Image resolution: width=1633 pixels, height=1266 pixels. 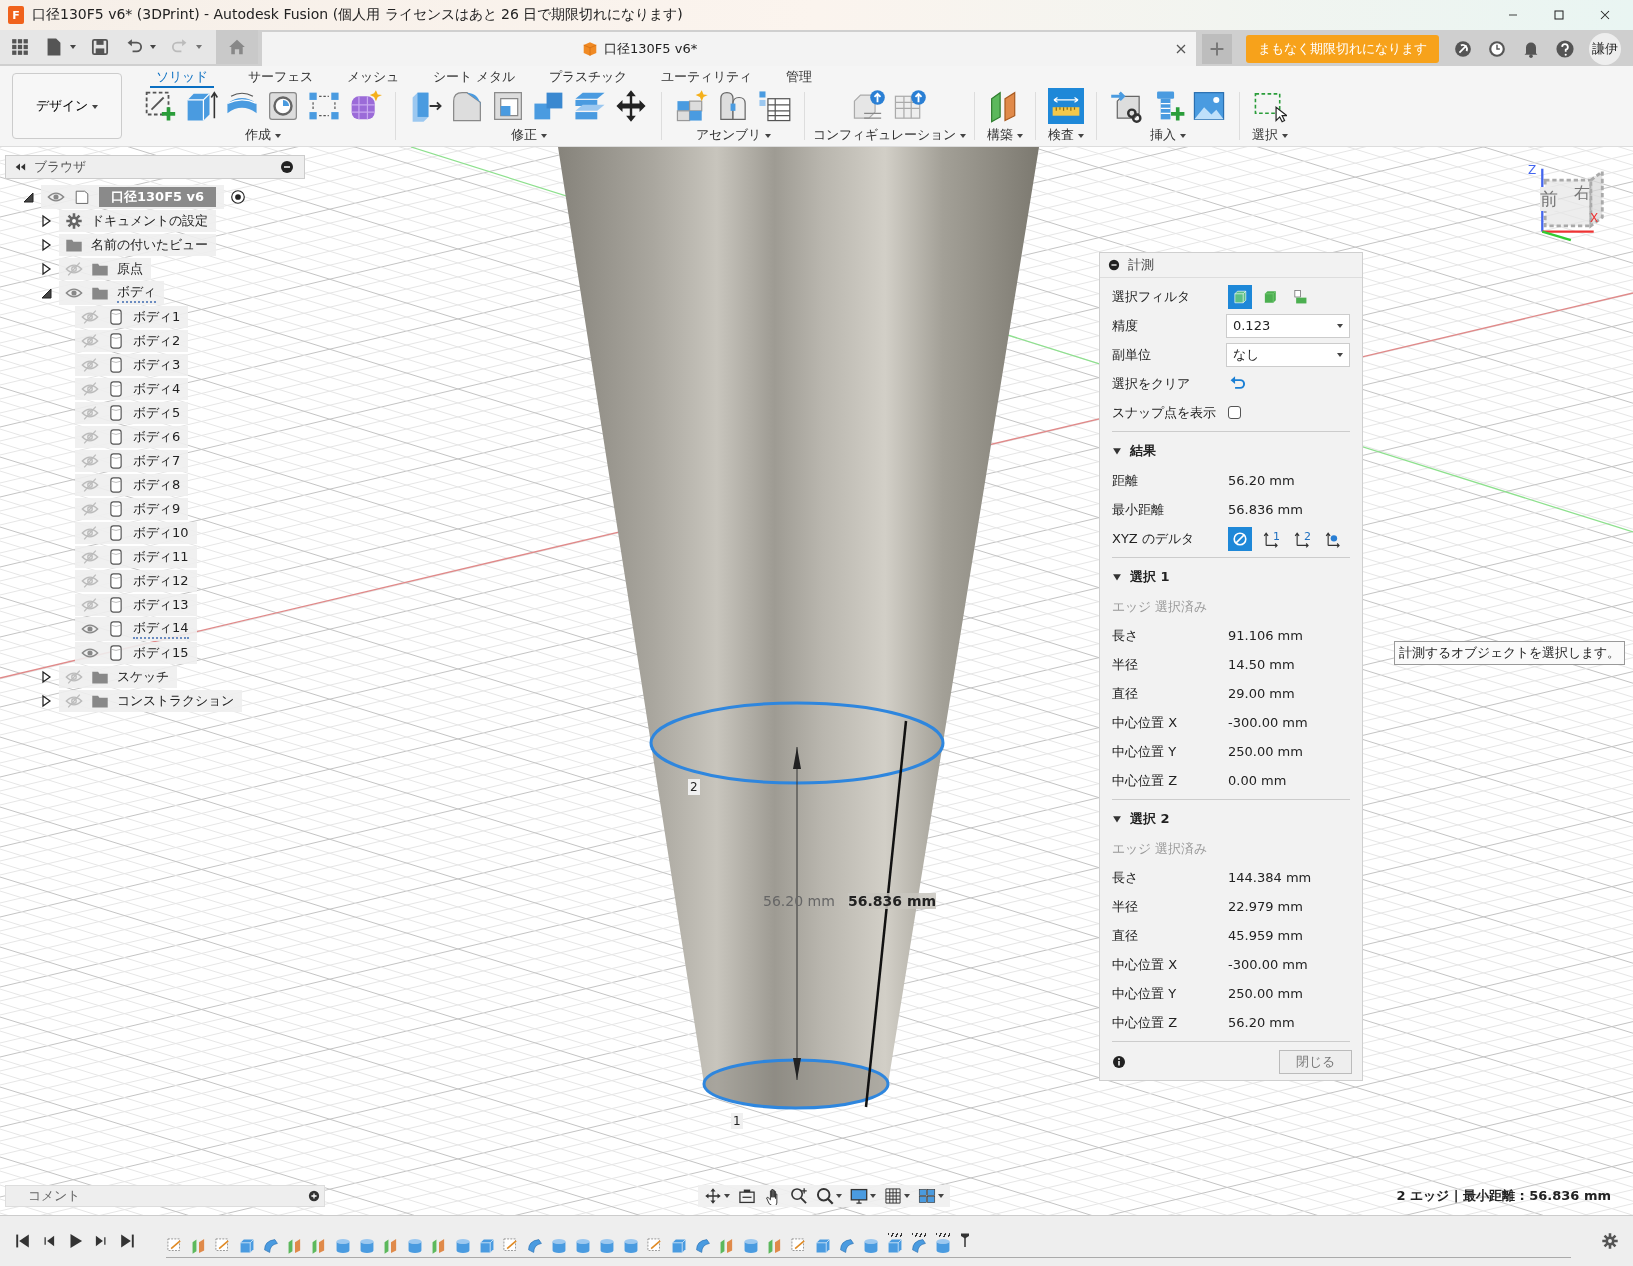 What do you see at coordinates (1231, 451) in the screenshot?
I see `section-header: 結果` at bounding box center [1231, 451].